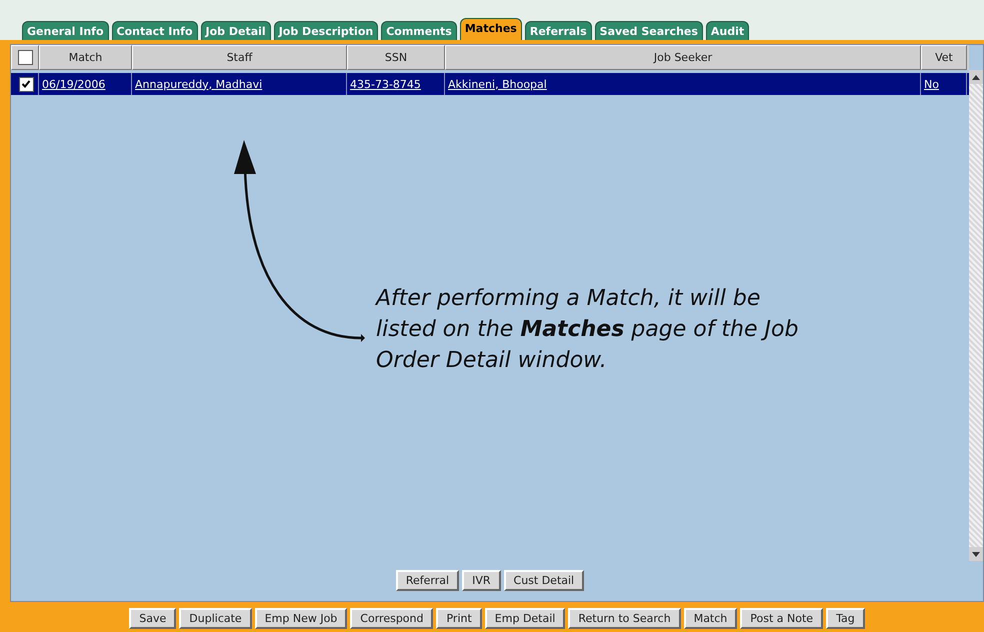 This screenshot has width=984, height=632. What do you see at coordinates (558, 30) in the screenshot?
I see `tab: Referrals` at bounding box center [558, 30].